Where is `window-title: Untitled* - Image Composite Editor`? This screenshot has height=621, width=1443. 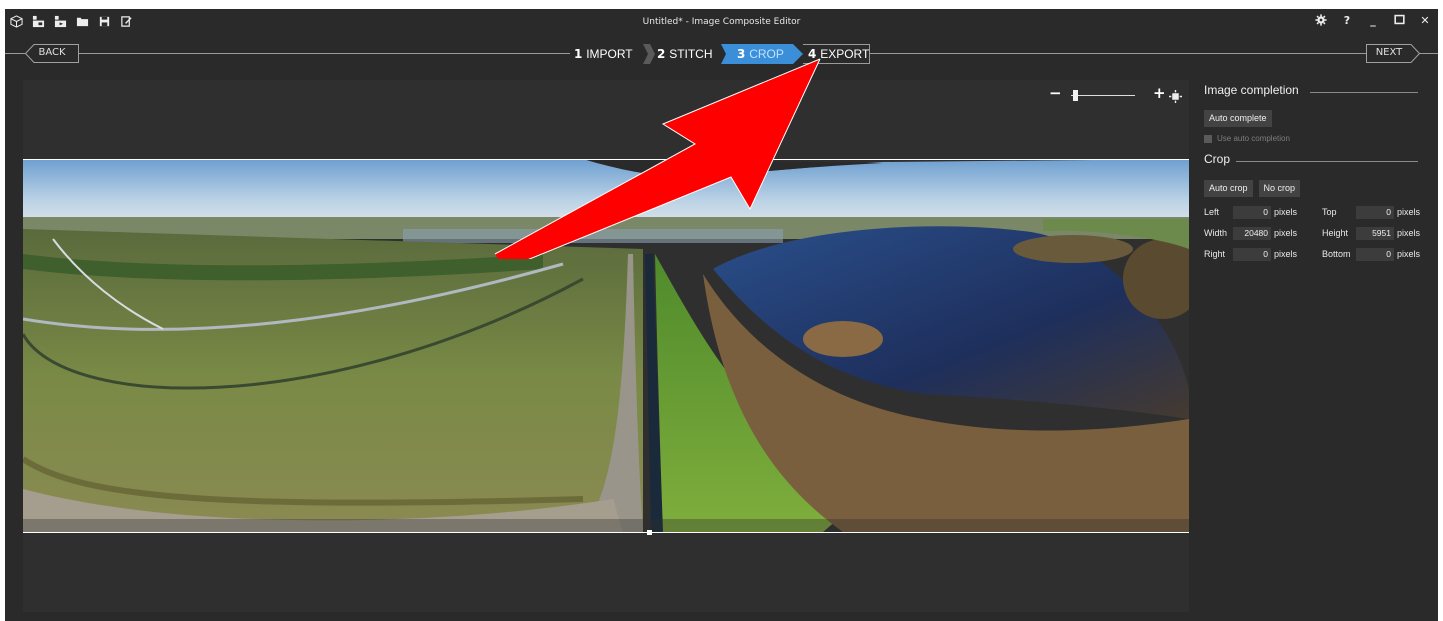 window-title: Untitled* - Image Composite Editor is located at coordinates (721, 22).